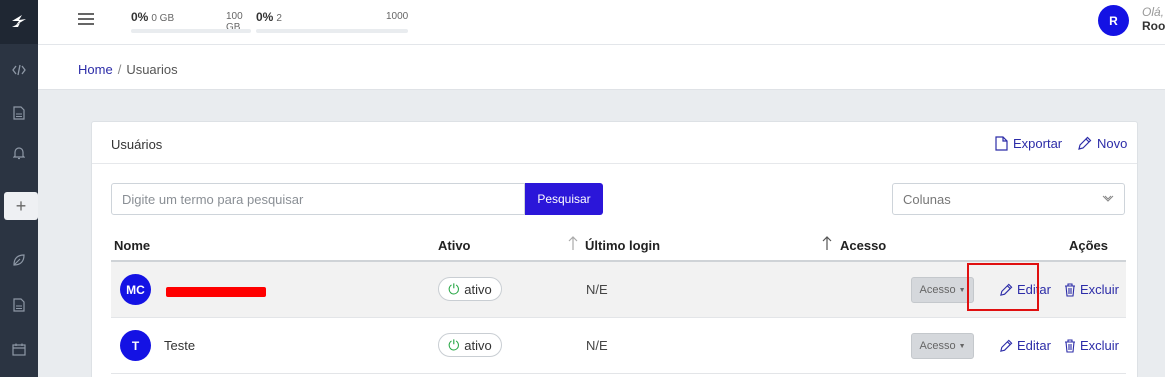 The image size is (1165, 377). I want to click on columns-label: Colunas, so click(927, 199).